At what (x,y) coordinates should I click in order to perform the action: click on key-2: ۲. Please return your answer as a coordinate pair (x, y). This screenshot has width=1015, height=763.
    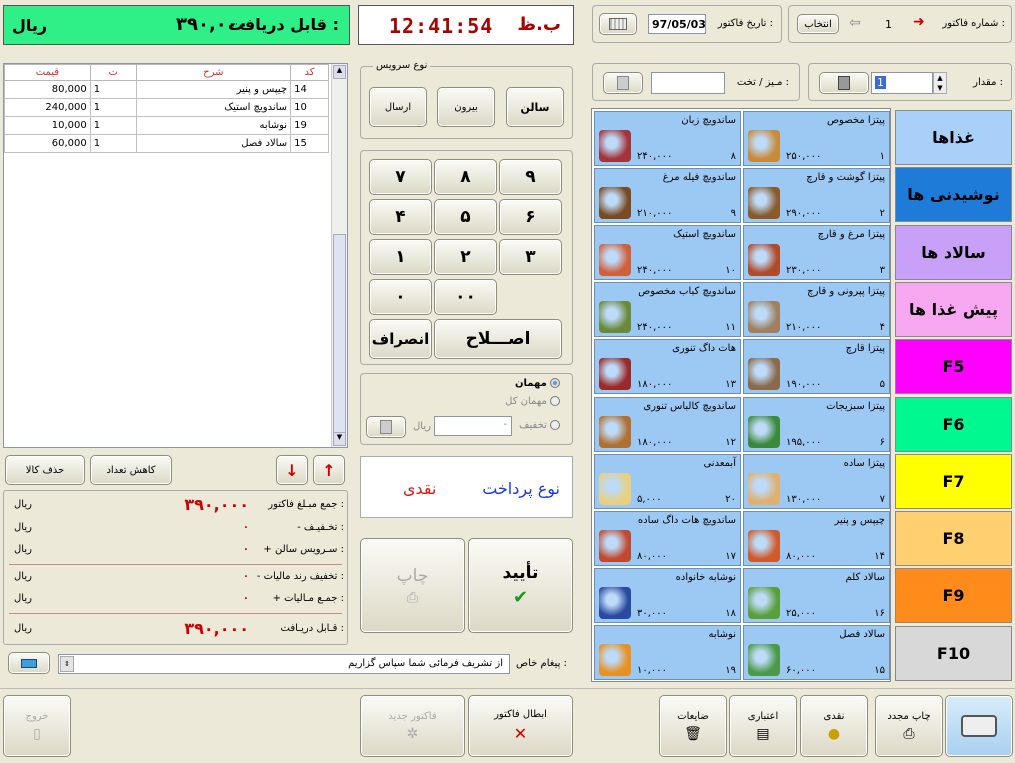
    Looking at the image, I should click on (465, 257).